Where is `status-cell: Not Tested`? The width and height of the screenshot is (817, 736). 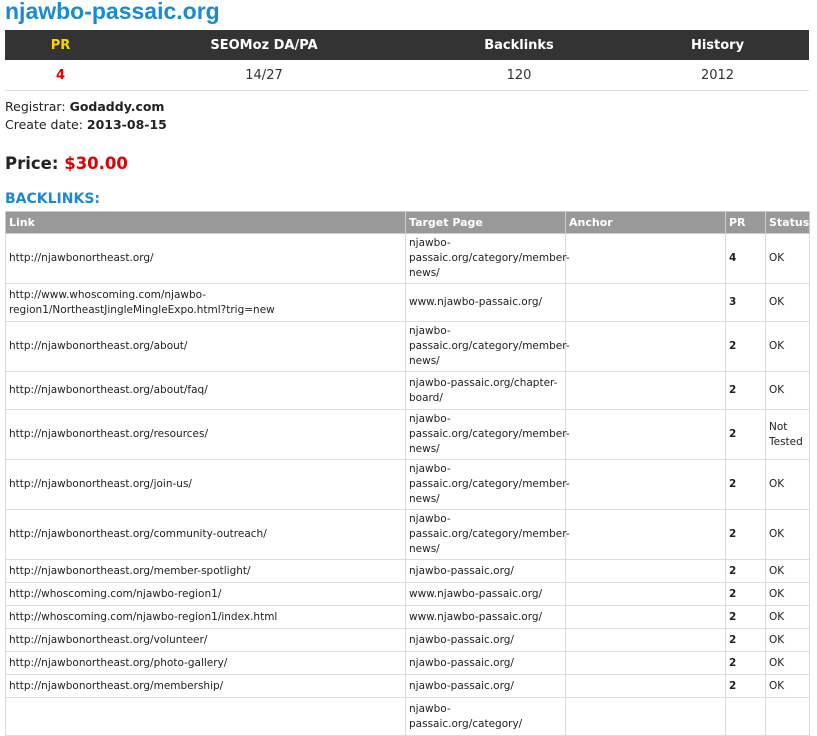
status-cell: Not Tested is located at coordinates (787, 434).